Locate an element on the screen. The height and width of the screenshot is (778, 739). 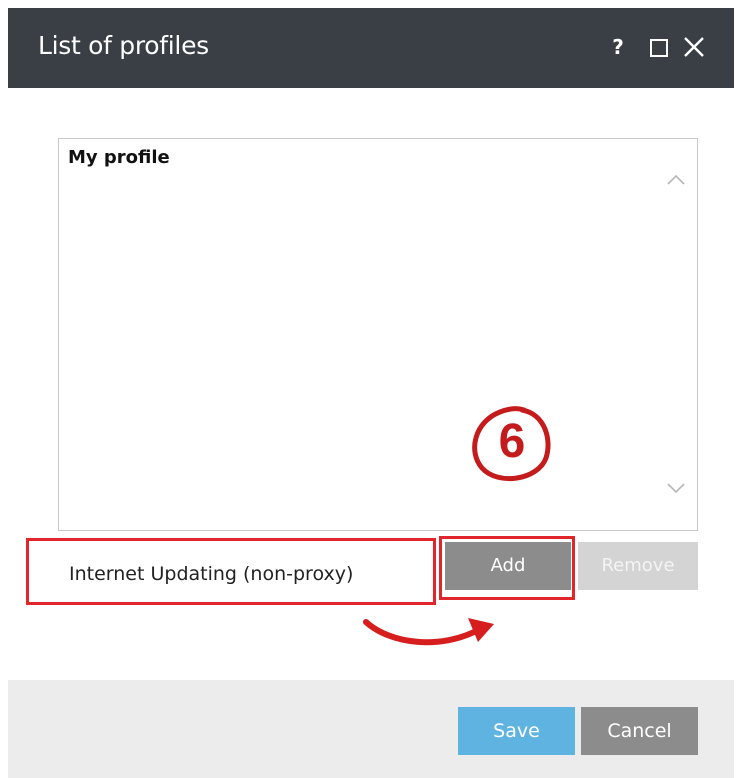
dialog-footer: Save Cancel is located at coordinates (371, 729).